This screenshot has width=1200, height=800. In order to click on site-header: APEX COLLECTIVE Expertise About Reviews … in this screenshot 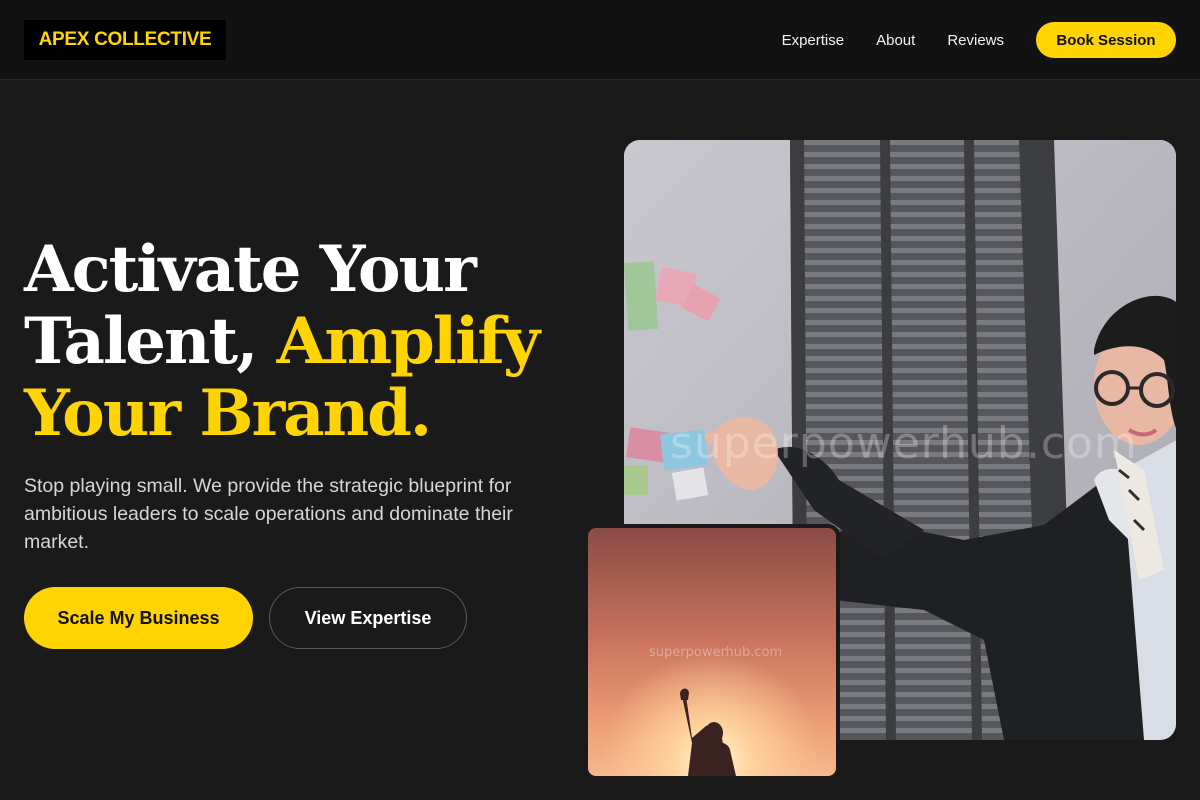, I will do `click(600, 40)`.